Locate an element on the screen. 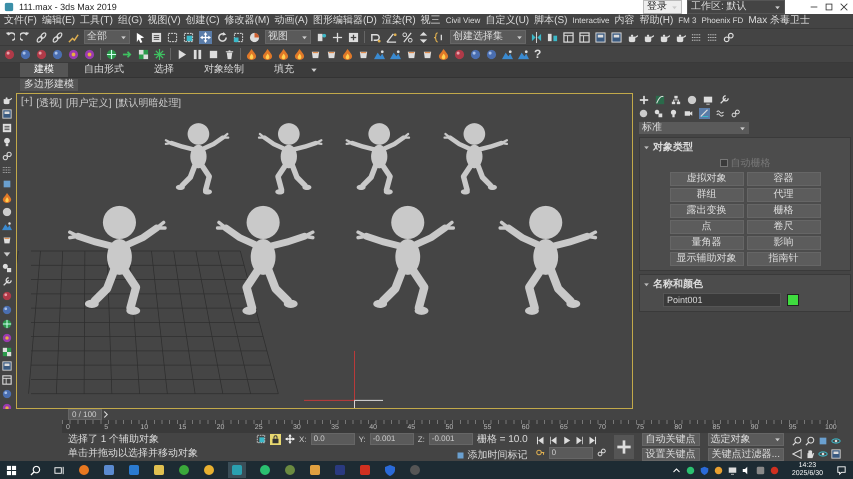  magnet-icon is located at coordinates (375, 37).